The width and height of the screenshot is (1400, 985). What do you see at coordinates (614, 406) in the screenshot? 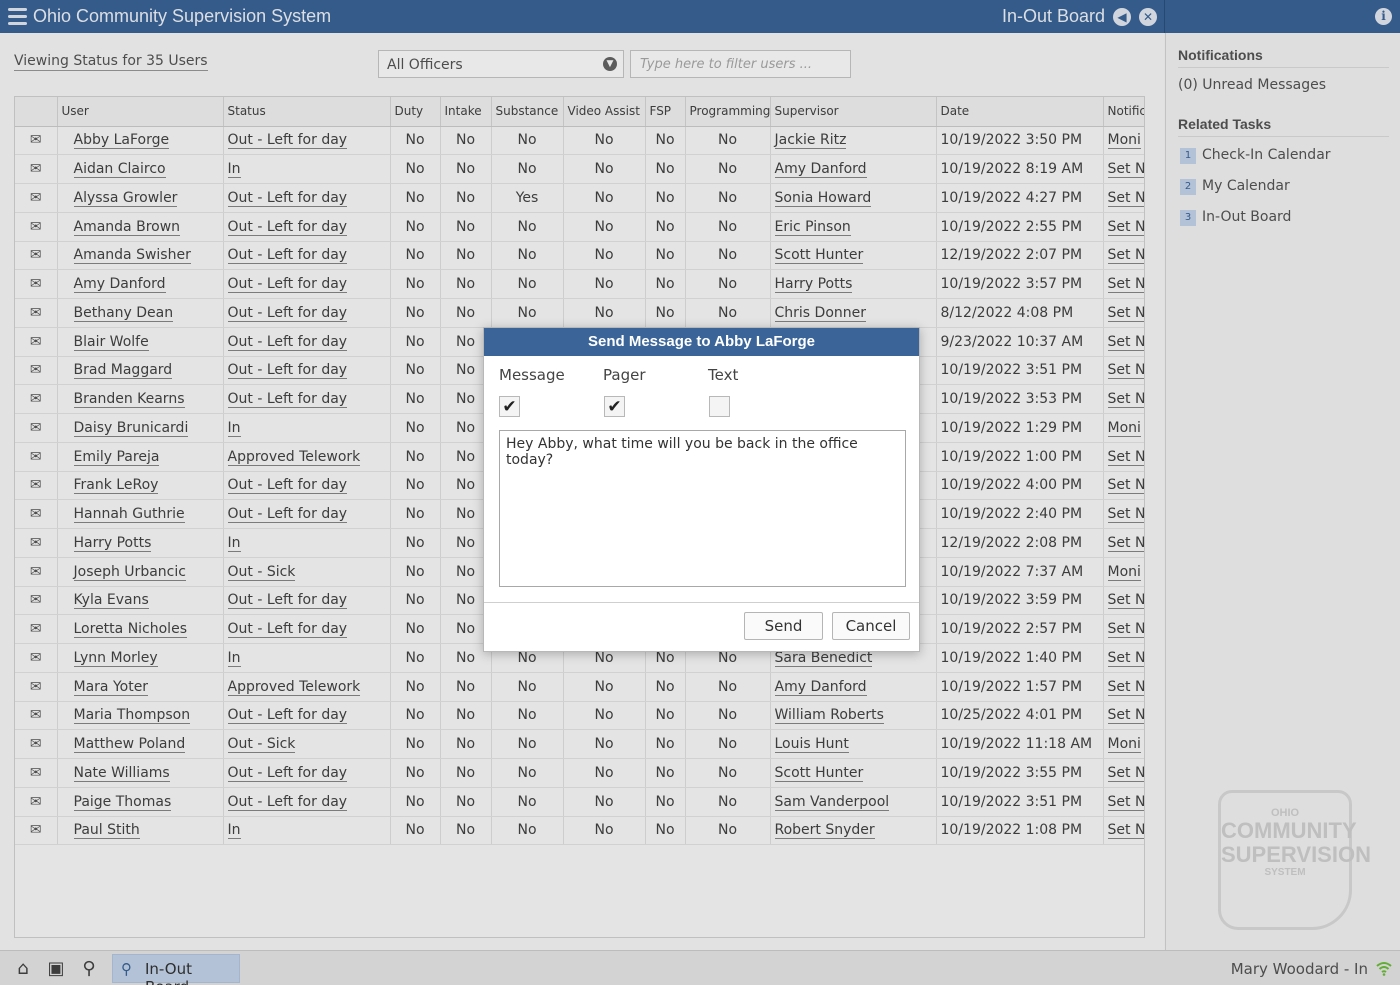
I see `pager-checkbox: ✔` at bounding box center [614, 406].